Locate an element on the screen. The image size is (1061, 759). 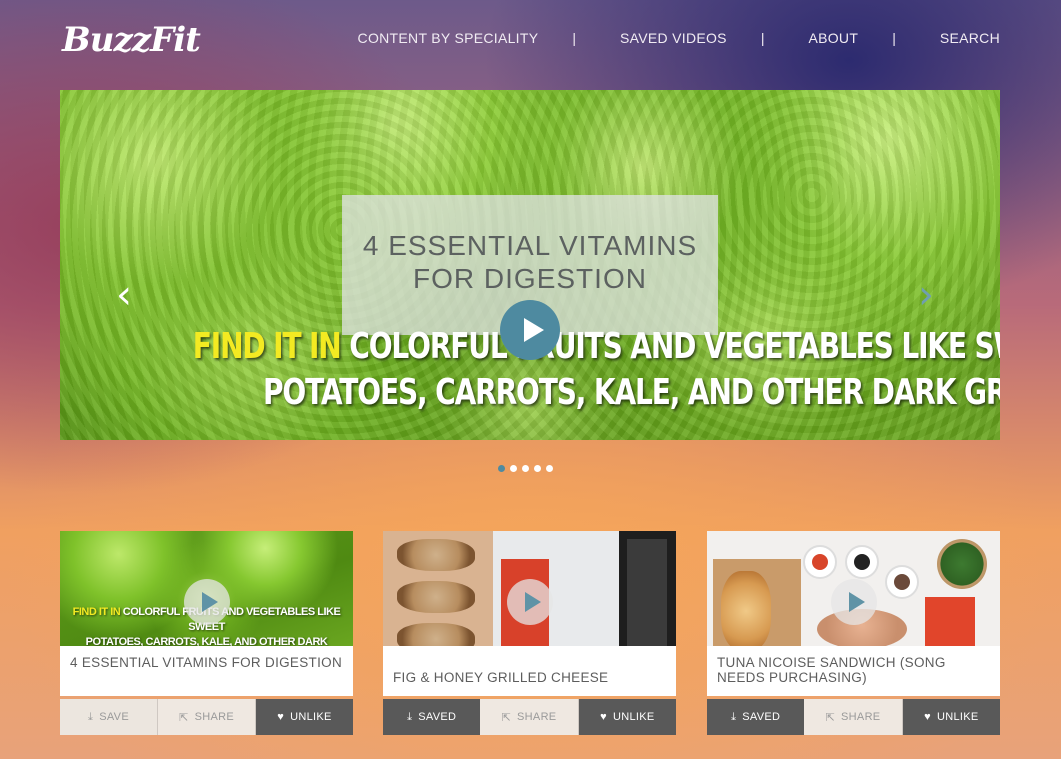
video-title: 4 ESSENTIAL VITAMINS FOR DIGESTION is located at coordinates (206, 671).